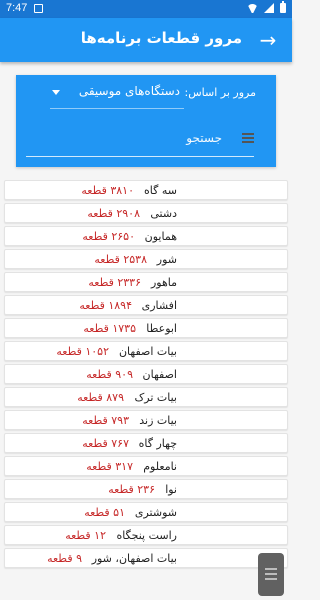 The image size is (320, 600). What do you see at coordinates (163, 213) in the screenshot?
I see `item-name: دشتی` at bounding box center [163, 213].